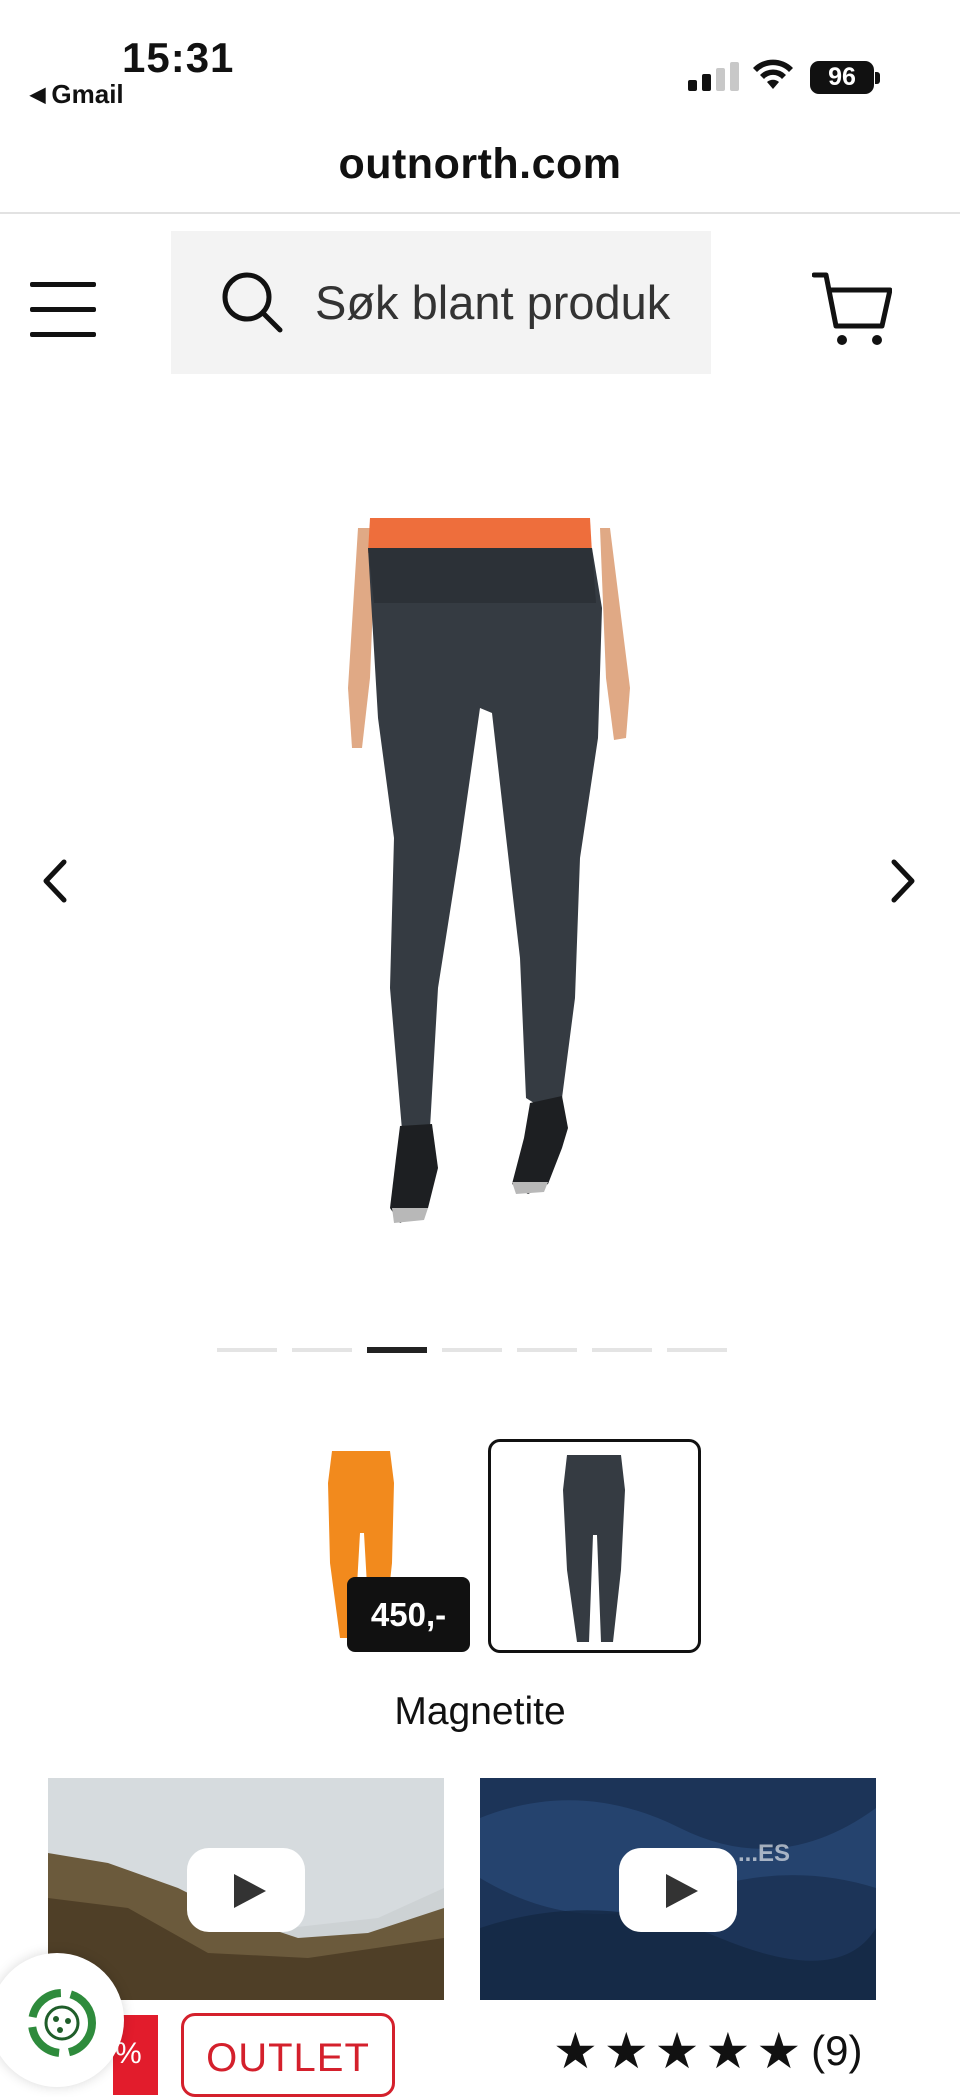 This screenshot has height=2097, width=960. What do you see at coordinates (852, 309) in the screenshot?
I see `cart-icon` at bounding box center [852, 309].